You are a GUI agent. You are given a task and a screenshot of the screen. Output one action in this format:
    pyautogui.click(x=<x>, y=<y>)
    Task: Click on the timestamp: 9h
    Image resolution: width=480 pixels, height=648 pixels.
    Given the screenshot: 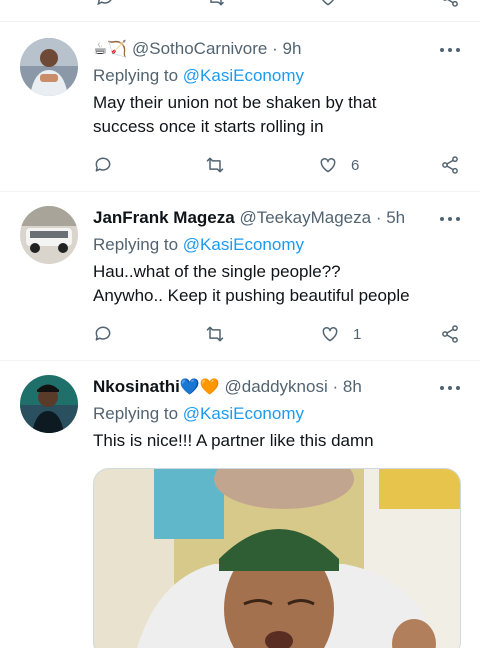 What is the action you would take?
    pyautogui.click(x=292, y=48)
    